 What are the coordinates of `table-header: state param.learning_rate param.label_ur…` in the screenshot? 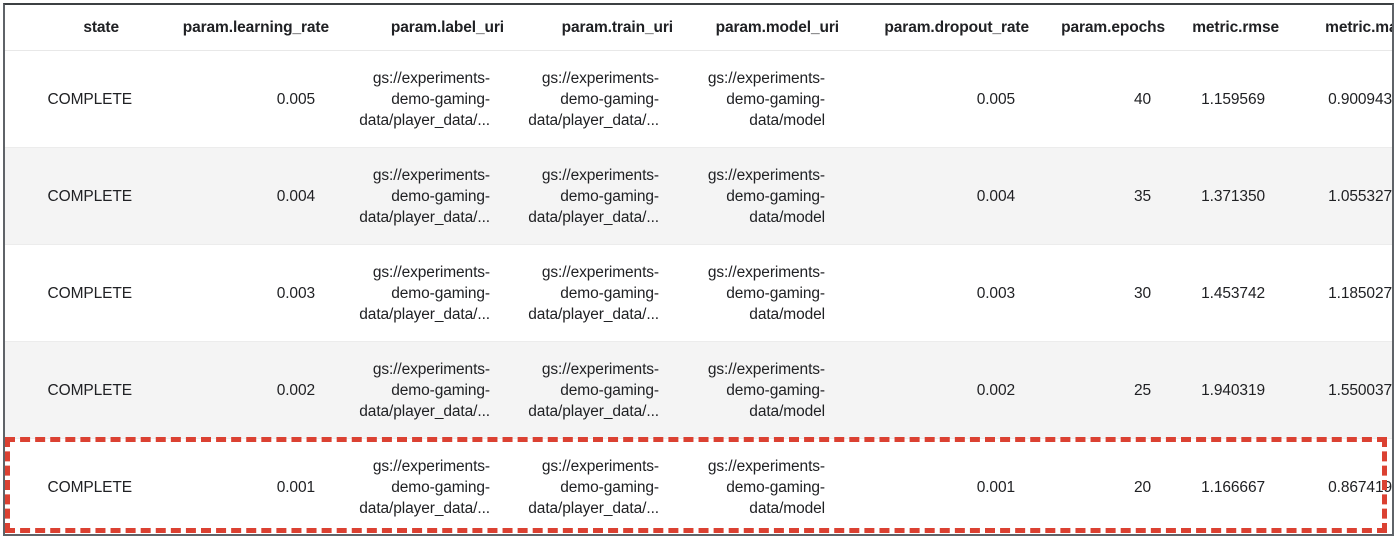 It's located at (698, 28).